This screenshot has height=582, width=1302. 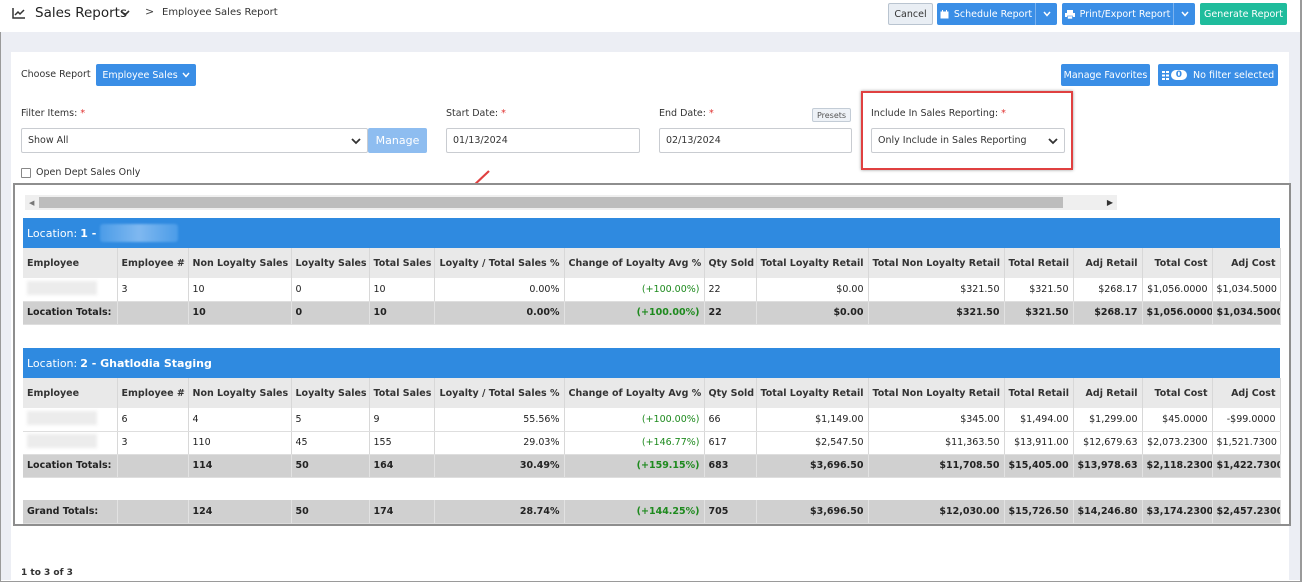 What do you see at coordinates (402, 512) in the screenshot?
I see `cell: 174` at bounding box center [402, 512].